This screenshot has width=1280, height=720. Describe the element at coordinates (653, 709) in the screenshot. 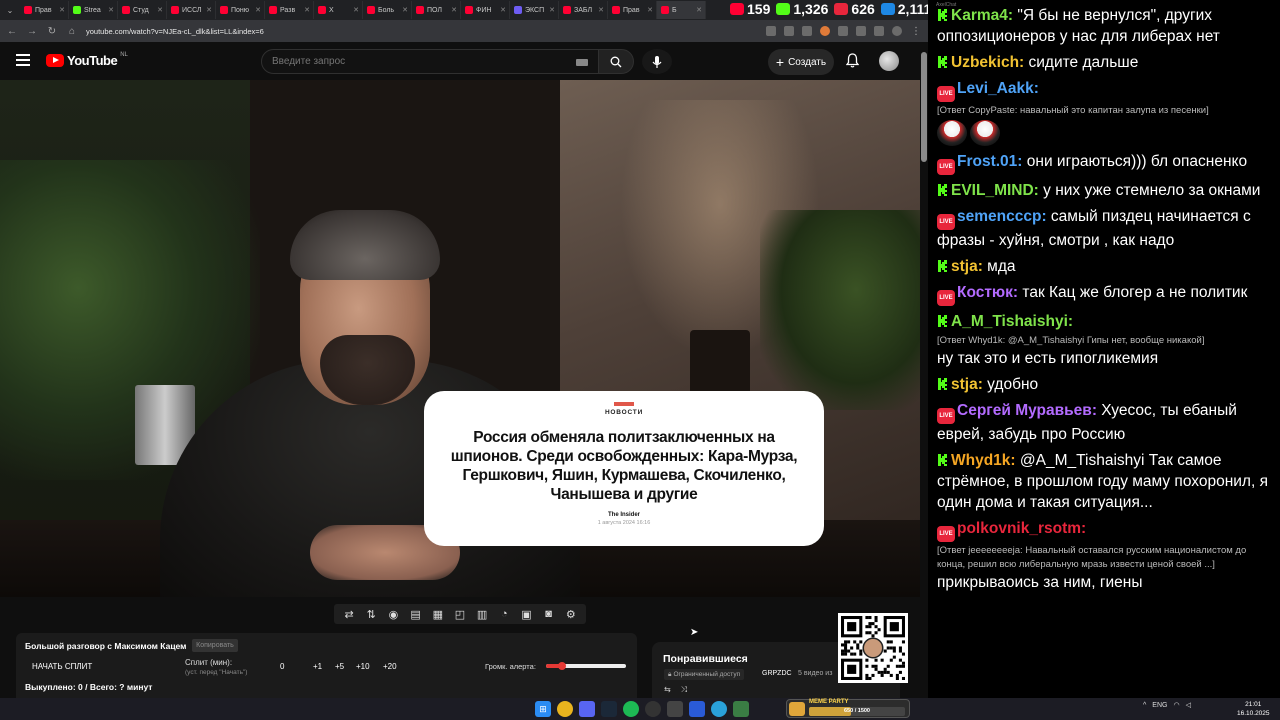

I see `obs-icon` at that location.